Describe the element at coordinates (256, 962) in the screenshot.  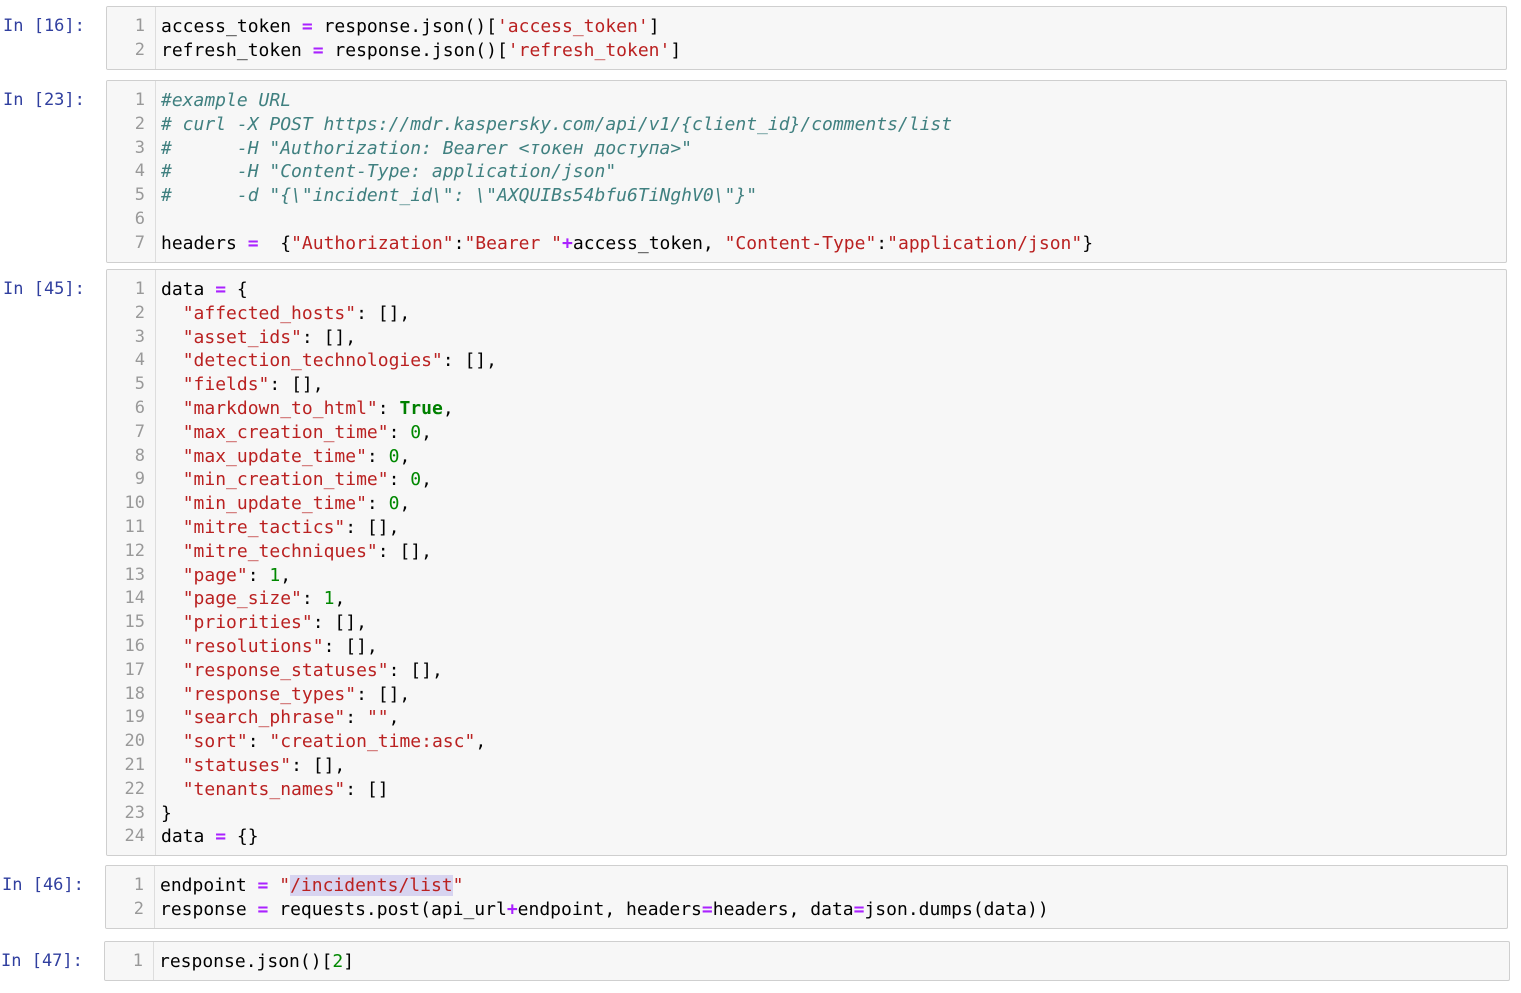
I see `code-text: response.json()[2]` at that location.